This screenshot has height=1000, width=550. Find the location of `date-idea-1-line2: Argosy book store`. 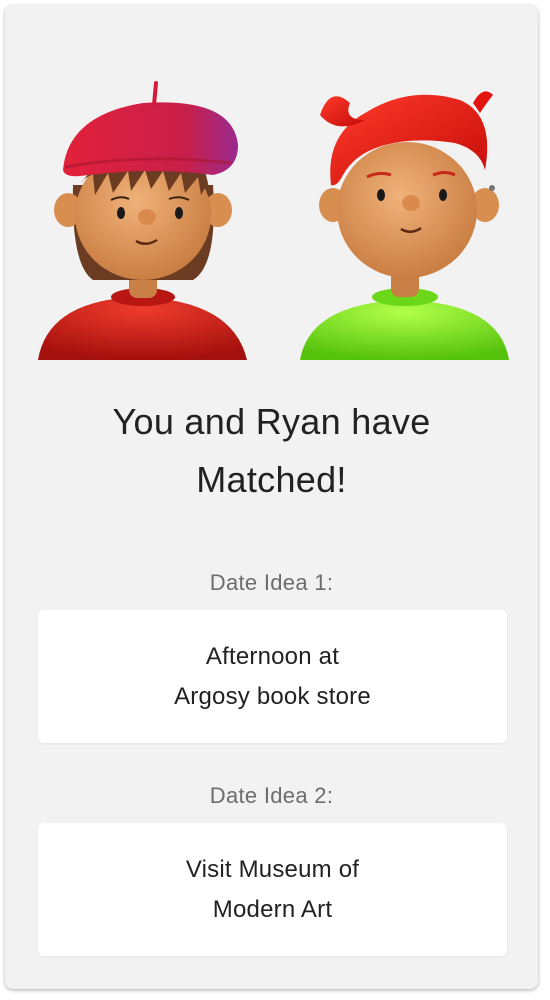

date-idea-1-line2: Argosy book store is located at coordinates (272, 696).